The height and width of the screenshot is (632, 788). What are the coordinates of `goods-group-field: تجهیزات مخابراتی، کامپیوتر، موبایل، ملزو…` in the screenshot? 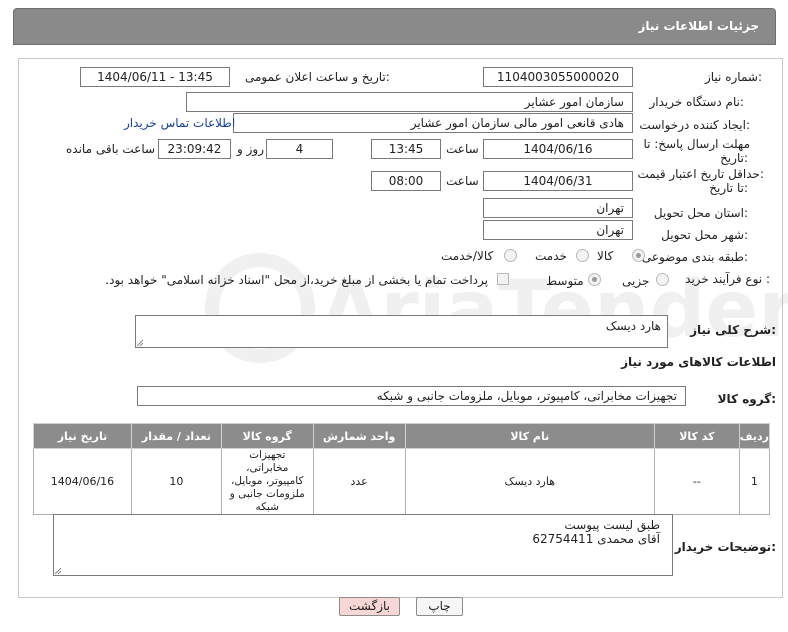 It's located at (411, 396).